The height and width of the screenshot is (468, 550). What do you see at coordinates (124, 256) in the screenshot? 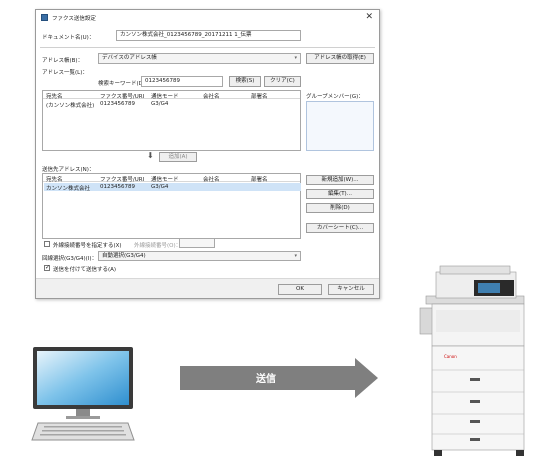
I see `line-select-value: 自動選択(G3/G4)` at bounding box center [124, 256].